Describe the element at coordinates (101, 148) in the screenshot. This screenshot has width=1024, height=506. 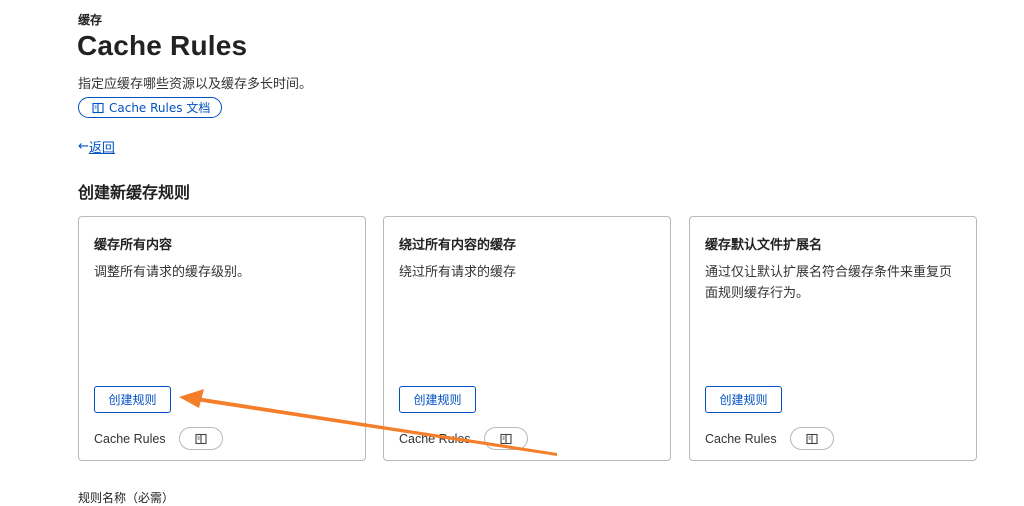
I see `back-link-label: 返回` at that location.